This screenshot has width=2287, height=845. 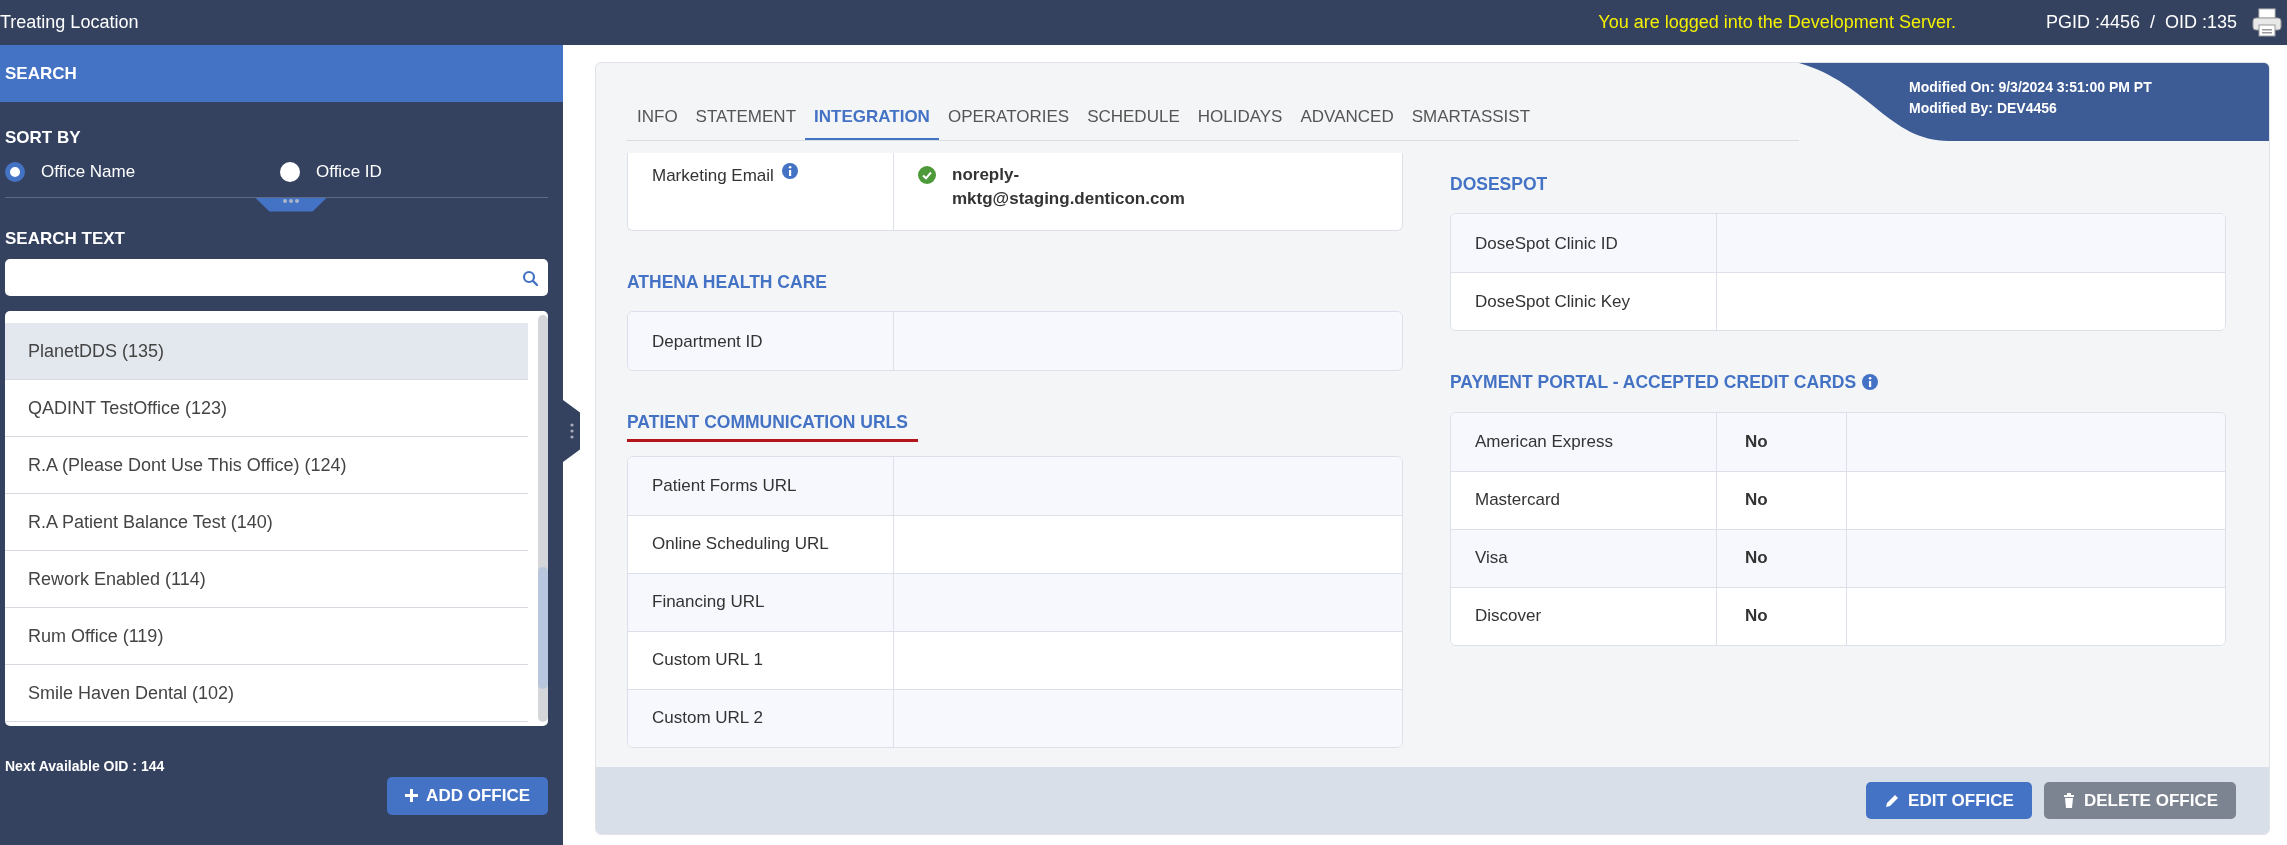 What do you see at coordinates (43, 138) in the screenshot?
I see `sort-by-label: SORT BY` at bounding box center [43, 138].